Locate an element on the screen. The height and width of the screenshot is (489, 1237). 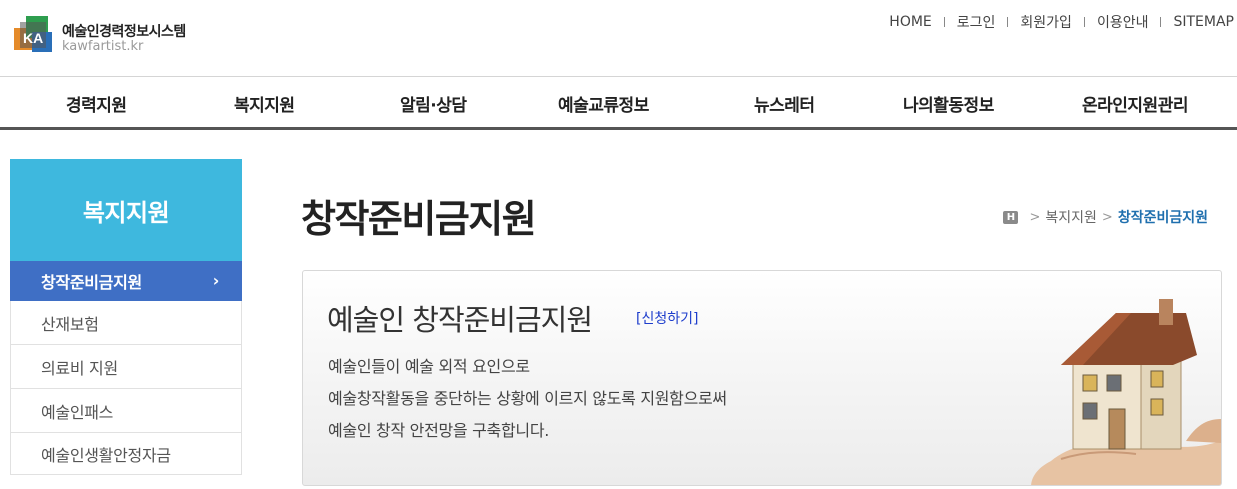
gnb-my-activity: 나의활동정보 is located at coordinates (948, 103).